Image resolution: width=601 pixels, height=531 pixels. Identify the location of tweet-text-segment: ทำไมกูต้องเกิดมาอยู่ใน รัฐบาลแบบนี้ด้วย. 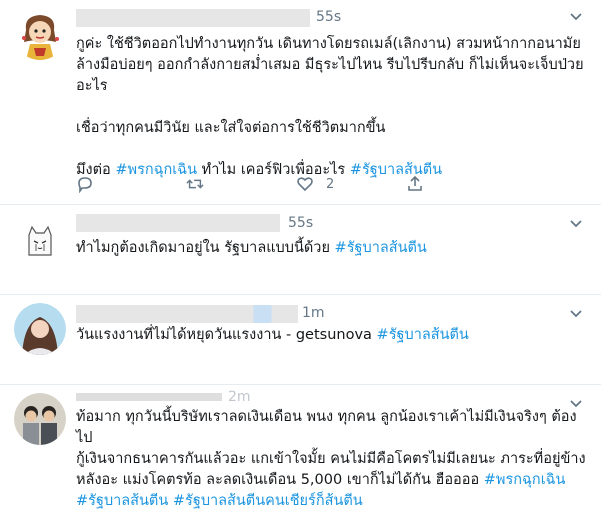
(205, 248).